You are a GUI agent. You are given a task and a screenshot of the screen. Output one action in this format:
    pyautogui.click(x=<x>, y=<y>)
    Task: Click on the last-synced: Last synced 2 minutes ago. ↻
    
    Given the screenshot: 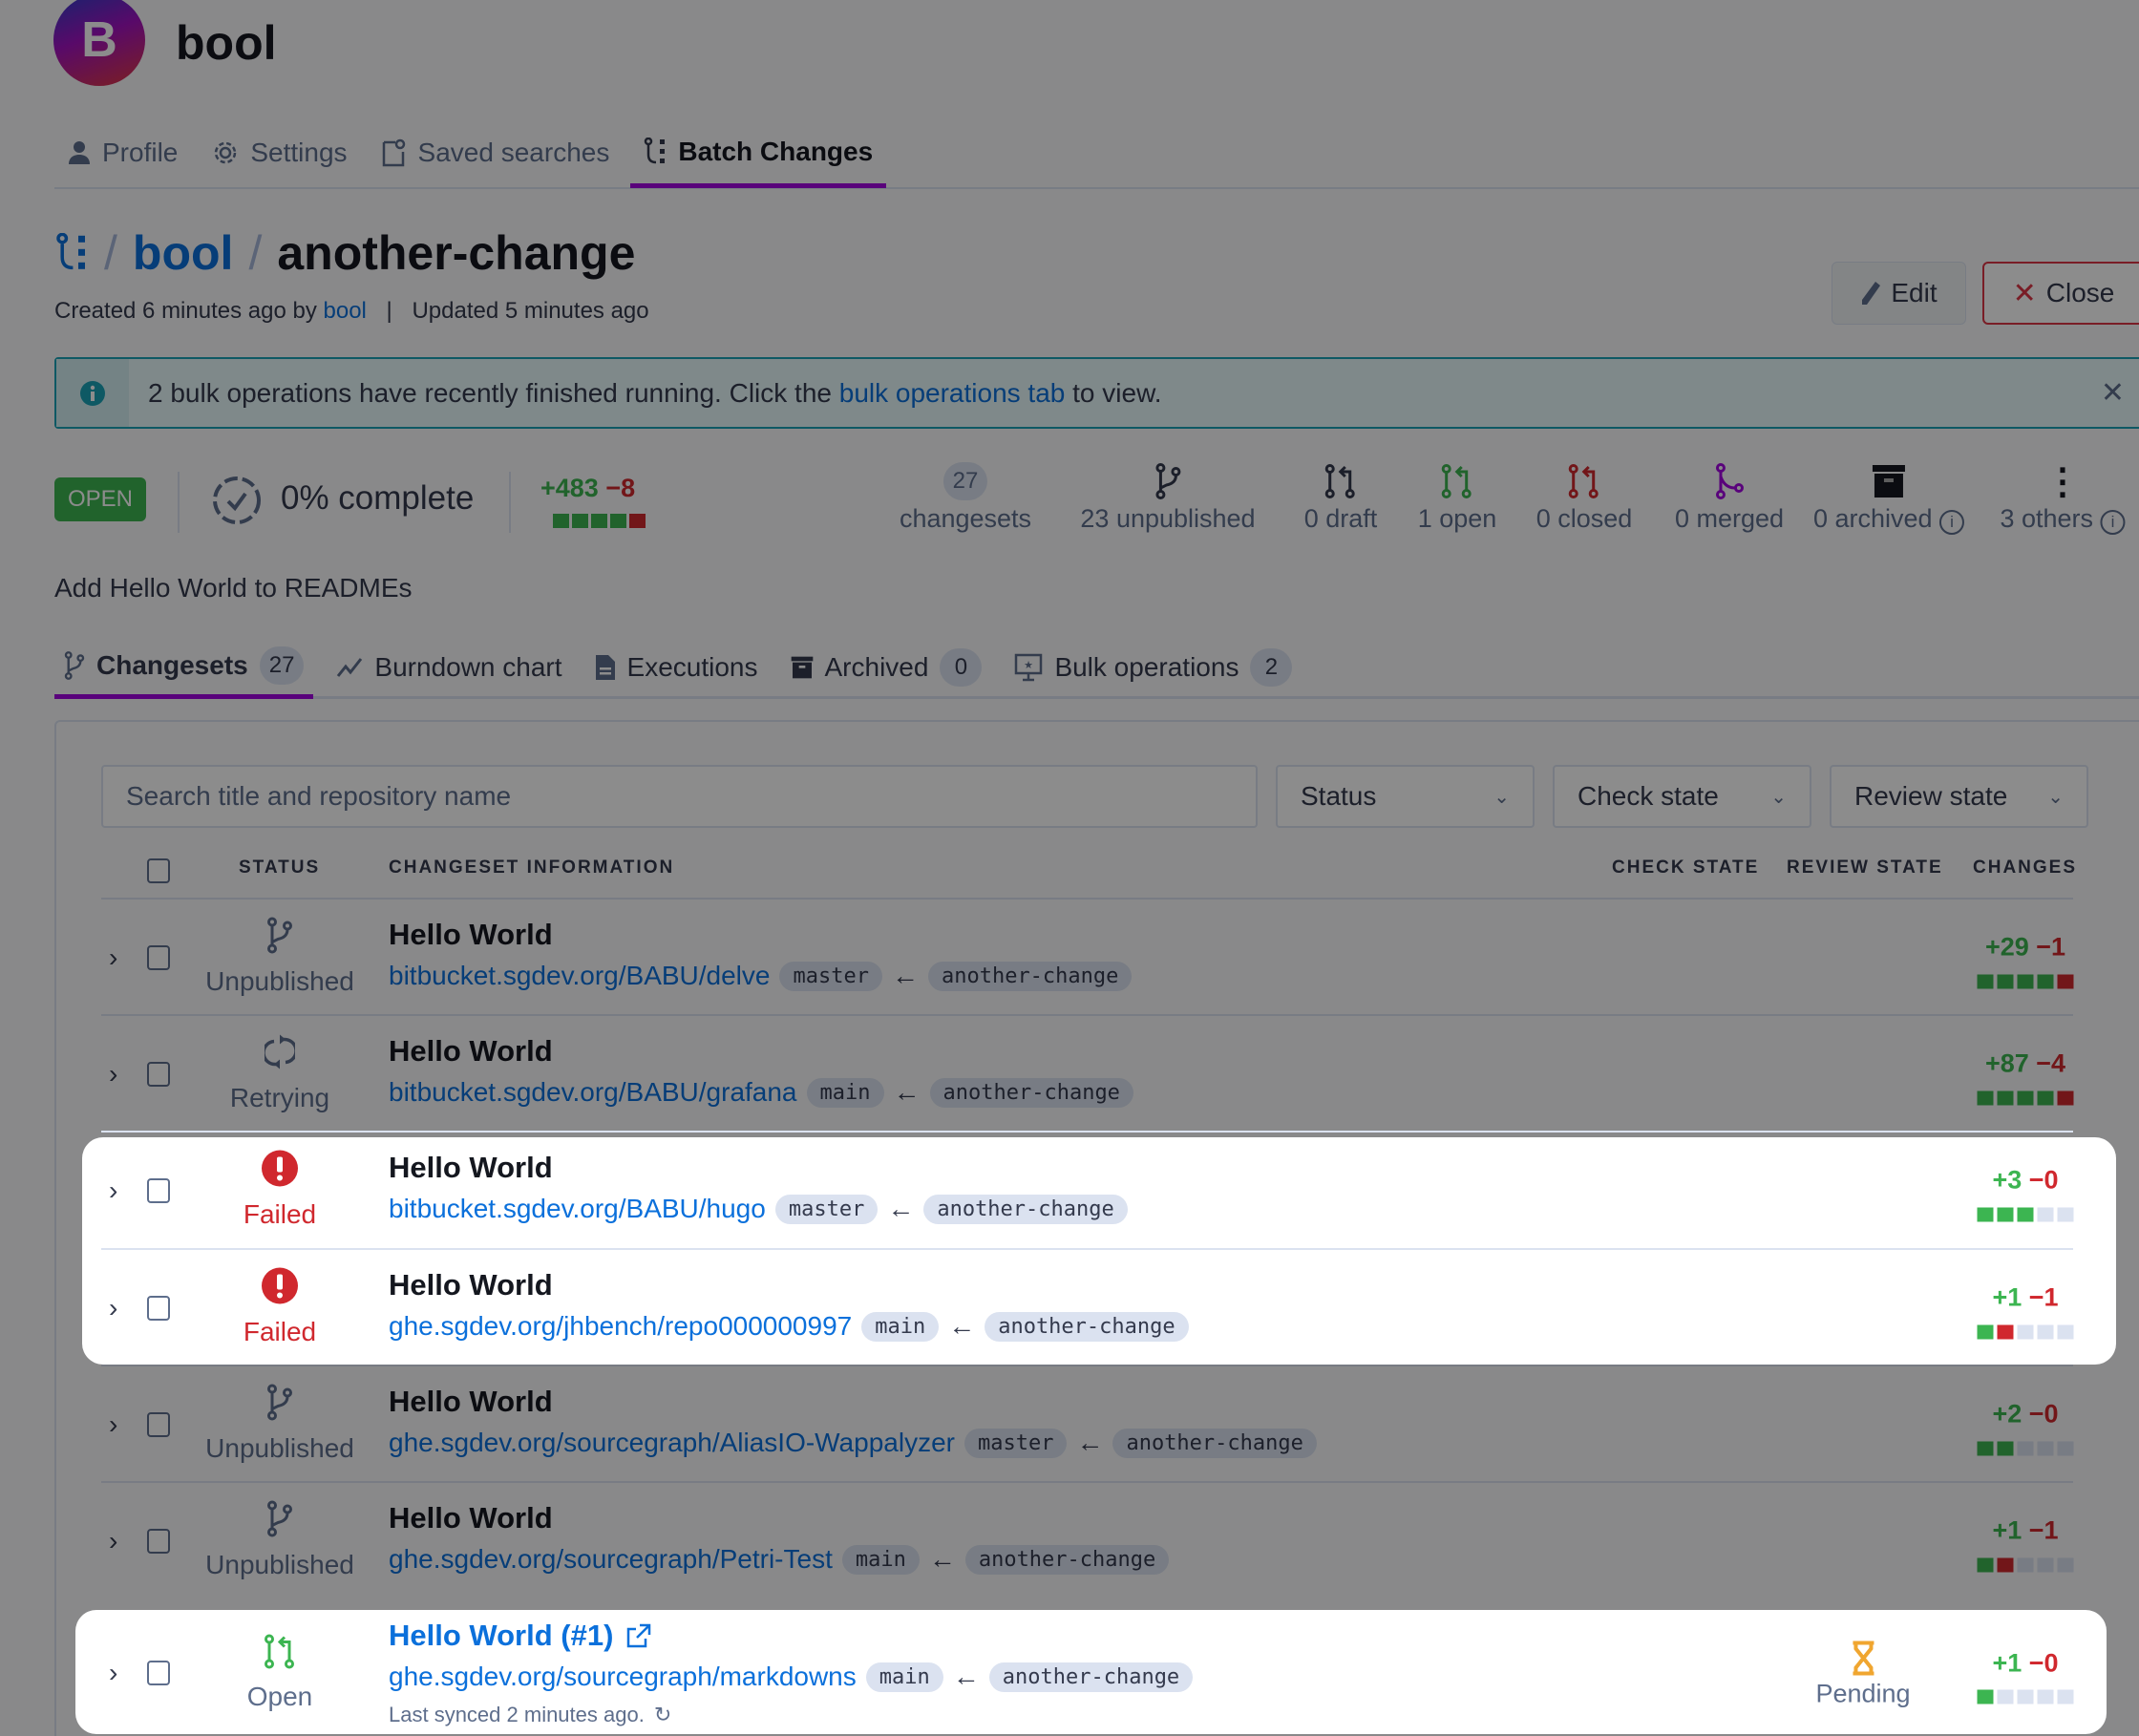 What is the action you would take?
    pyautogui.click(x=530, y=1715)
    